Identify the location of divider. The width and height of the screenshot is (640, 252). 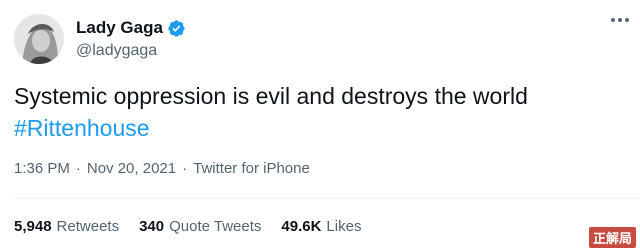
(327, 198).